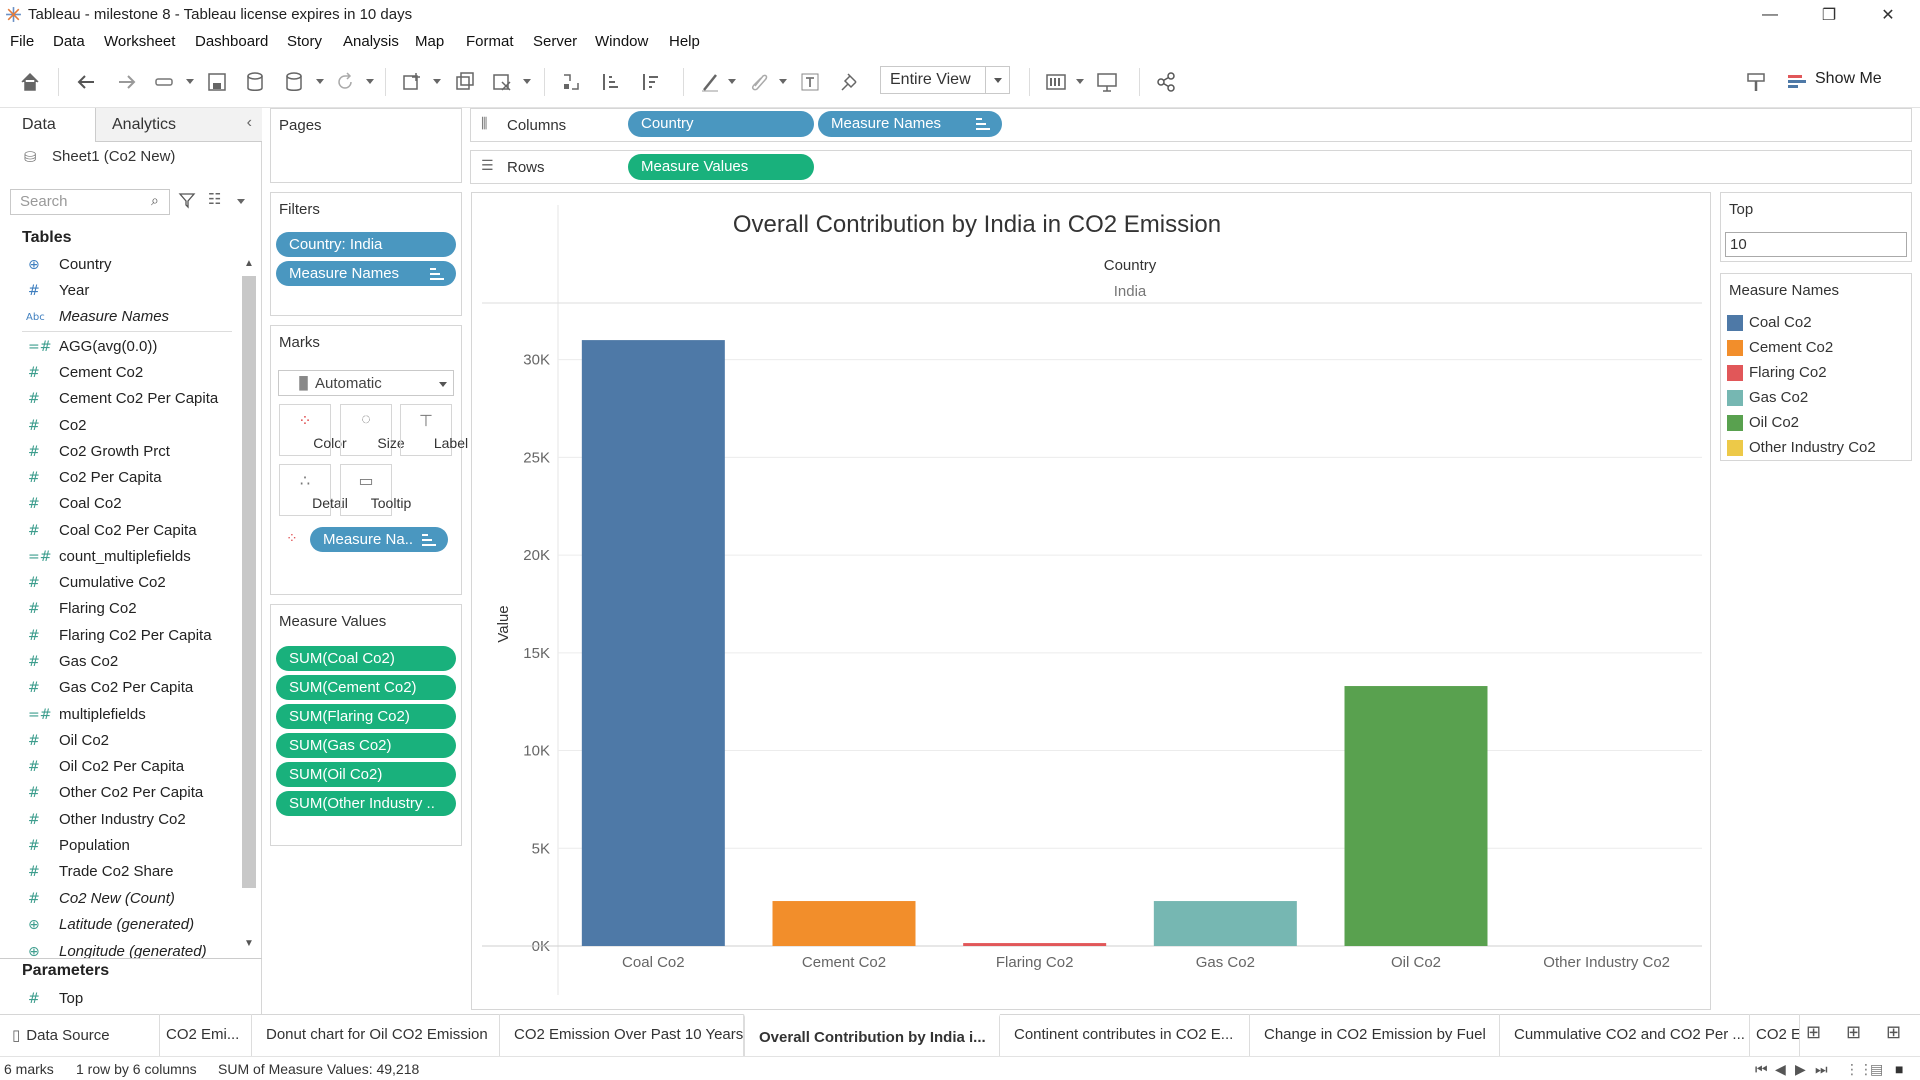 This screenshot has width=1920, height=1080. What do you see at coordinates (910, 124) in the screenshot?
I see `column-pill-measure-names: Measure Names` at bounding box center [910, 124].